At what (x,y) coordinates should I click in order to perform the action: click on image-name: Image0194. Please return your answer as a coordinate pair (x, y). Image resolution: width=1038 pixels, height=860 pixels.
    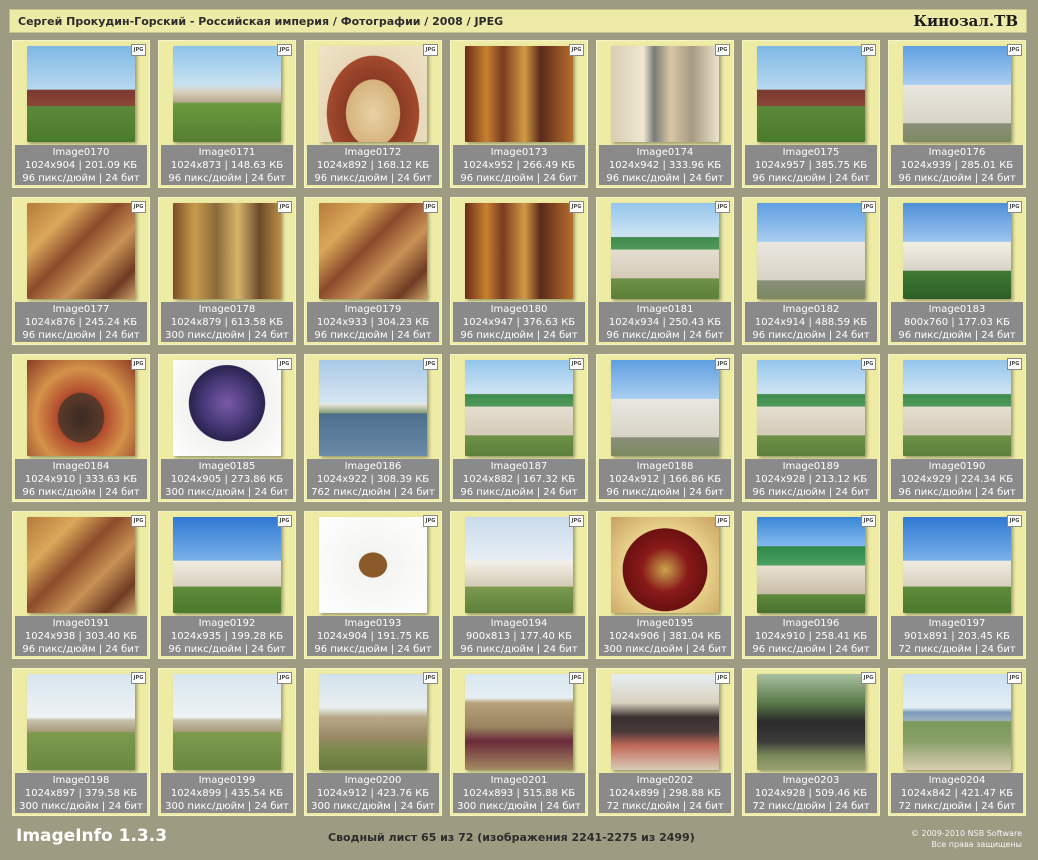
    Looking at the image, I should click on (519, 623).